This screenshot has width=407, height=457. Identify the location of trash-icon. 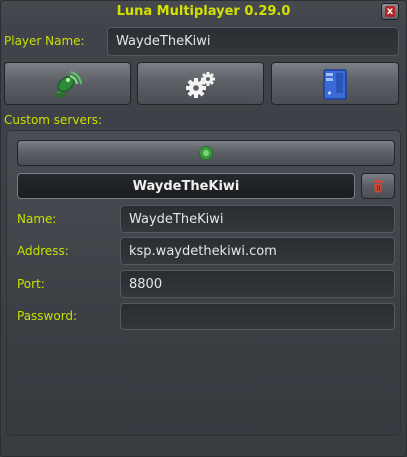
(378, 186).